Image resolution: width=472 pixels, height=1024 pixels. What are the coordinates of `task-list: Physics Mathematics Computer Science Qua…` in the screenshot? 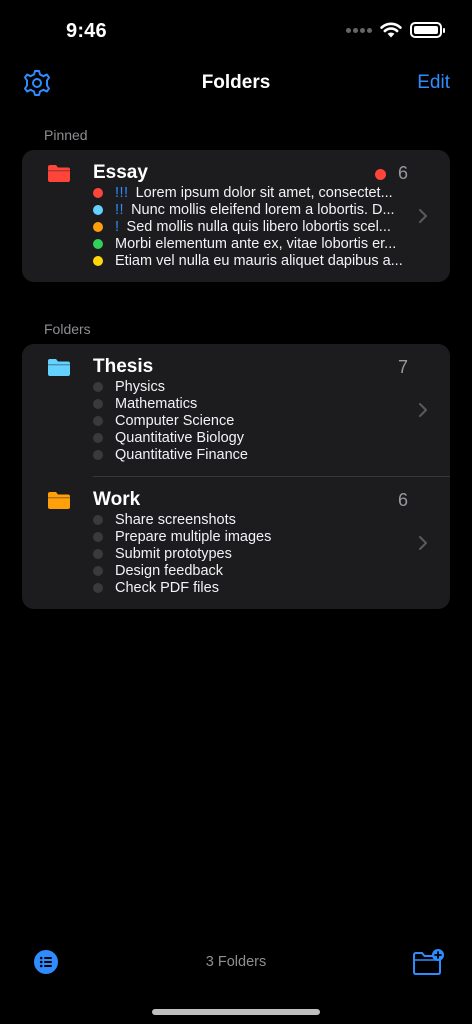 It's located at (251, 421).